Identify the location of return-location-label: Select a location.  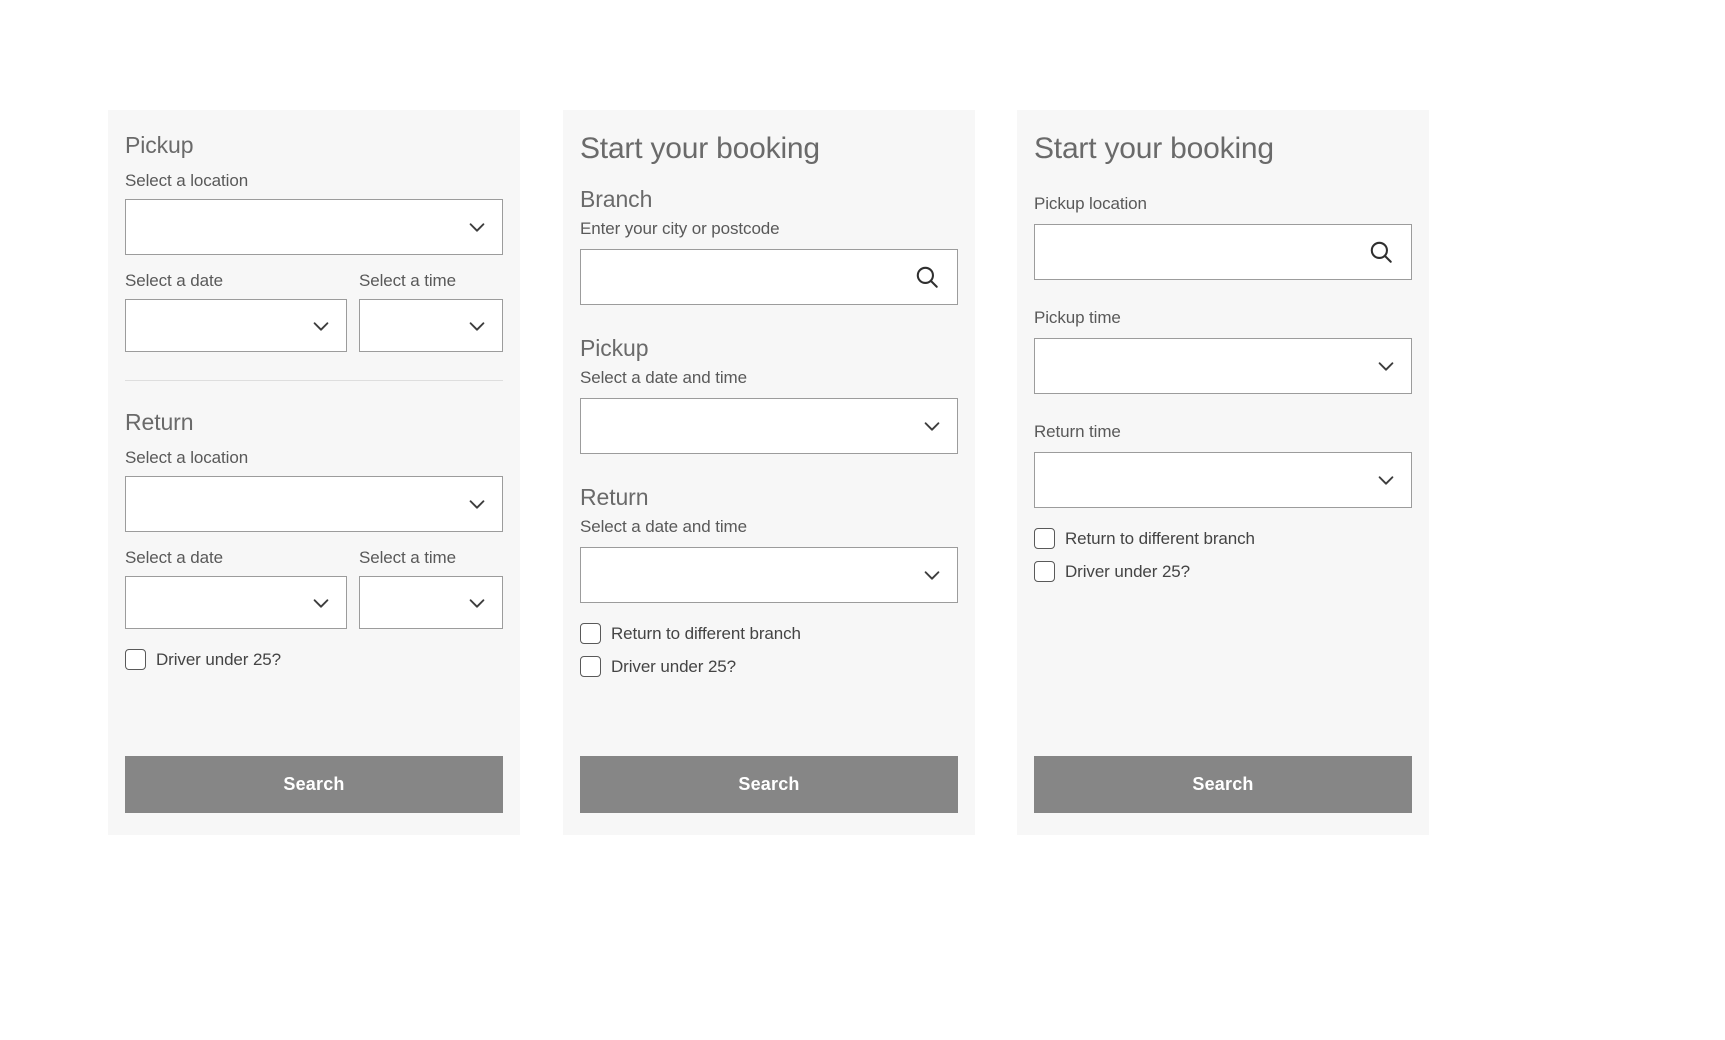
(187, 457).